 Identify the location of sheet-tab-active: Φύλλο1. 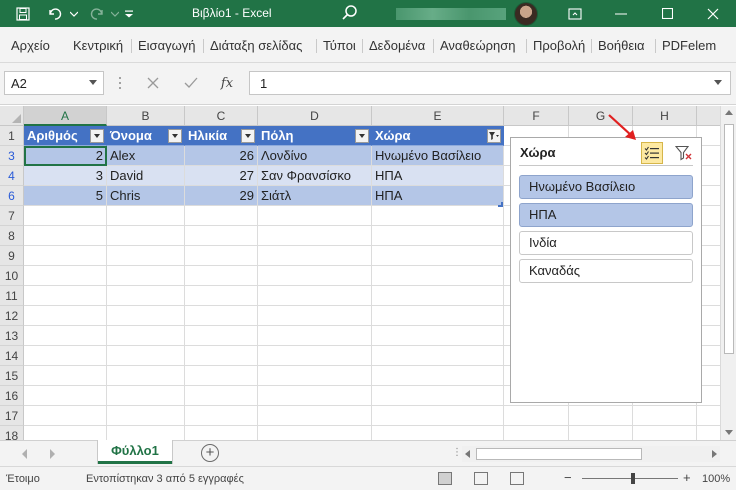
(135, 452).